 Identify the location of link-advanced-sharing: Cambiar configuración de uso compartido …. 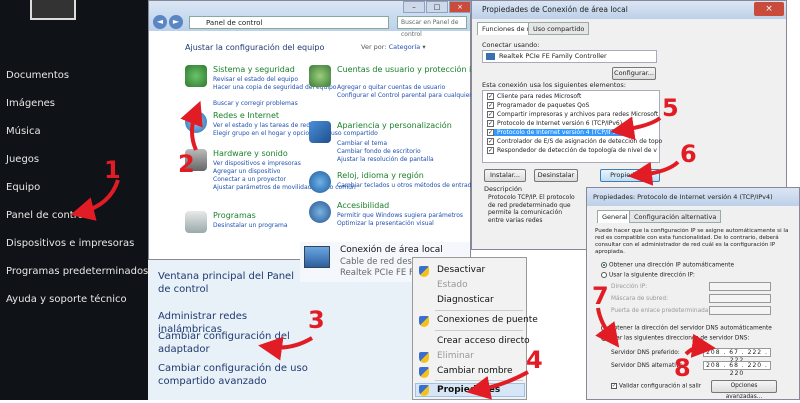
(233, 375).